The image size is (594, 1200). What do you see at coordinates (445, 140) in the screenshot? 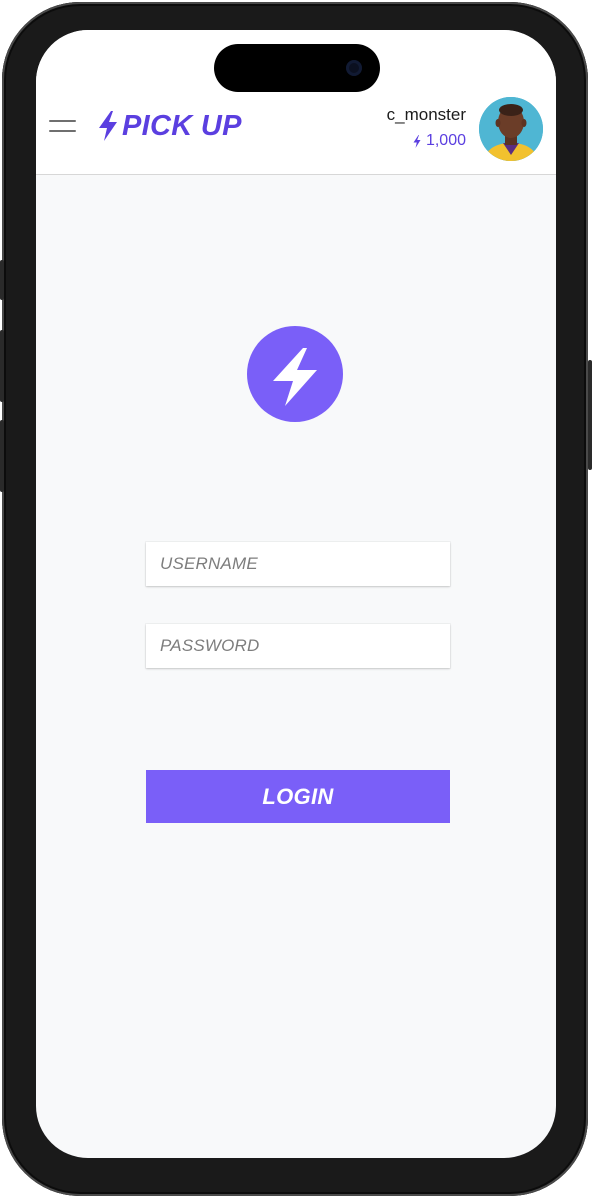
I see `credits-value: 1,000` at bounding box center [445, 140].